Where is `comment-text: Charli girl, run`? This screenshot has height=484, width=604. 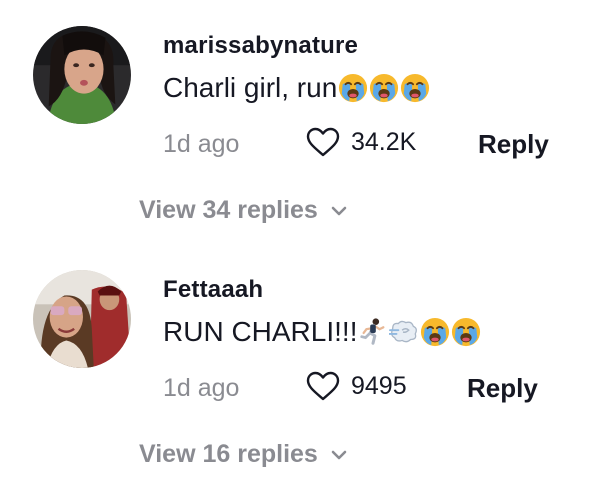 comment-text: Charli girl, run is located at coordinates (296, 88).